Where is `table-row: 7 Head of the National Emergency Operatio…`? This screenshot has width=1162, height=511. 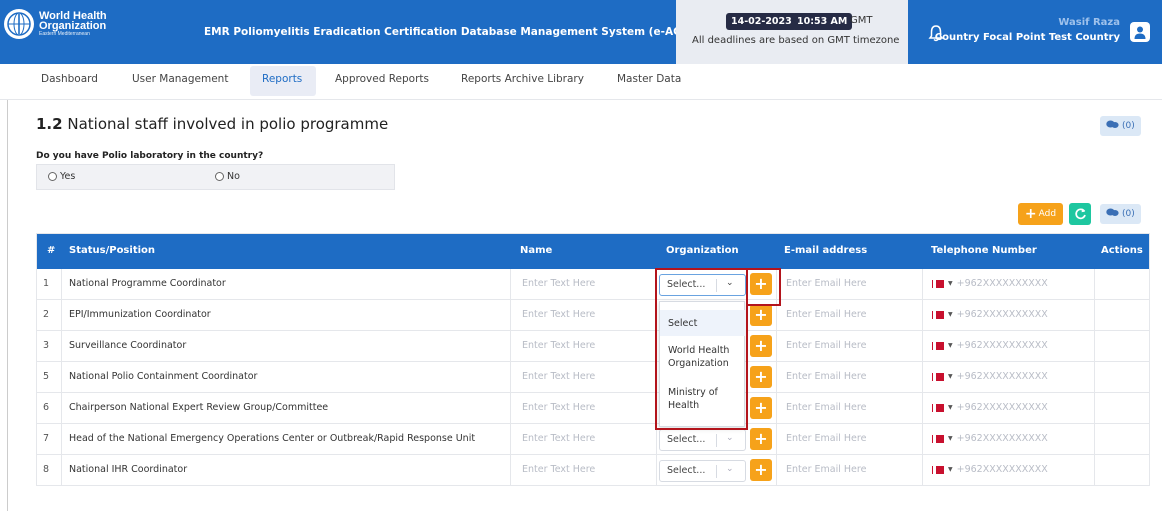
table-row: 7 Head of the National Emergency Operatio… is located at coordinates (593, 439).